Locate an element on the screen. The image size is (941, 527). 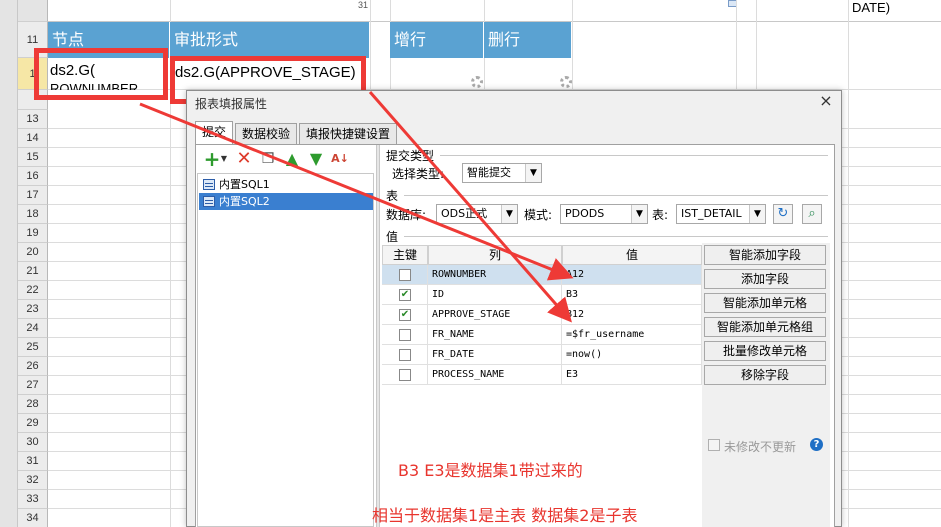
table-row: FR_DATE =now() is located at coordinates (542, 355).